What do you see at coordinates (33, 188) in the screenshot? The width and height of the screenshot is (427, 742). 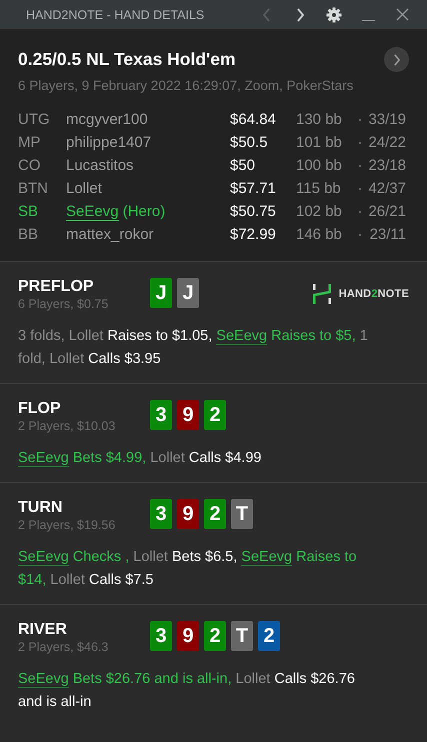 I see `player-position: BTN` at bounding box center [33, 188].